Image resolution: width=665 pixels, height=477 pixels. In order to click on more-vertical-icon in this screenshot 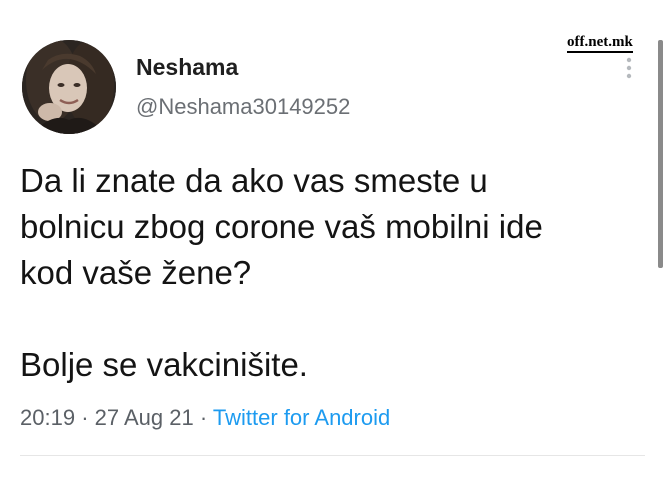, I will do `click(629, 68)`.